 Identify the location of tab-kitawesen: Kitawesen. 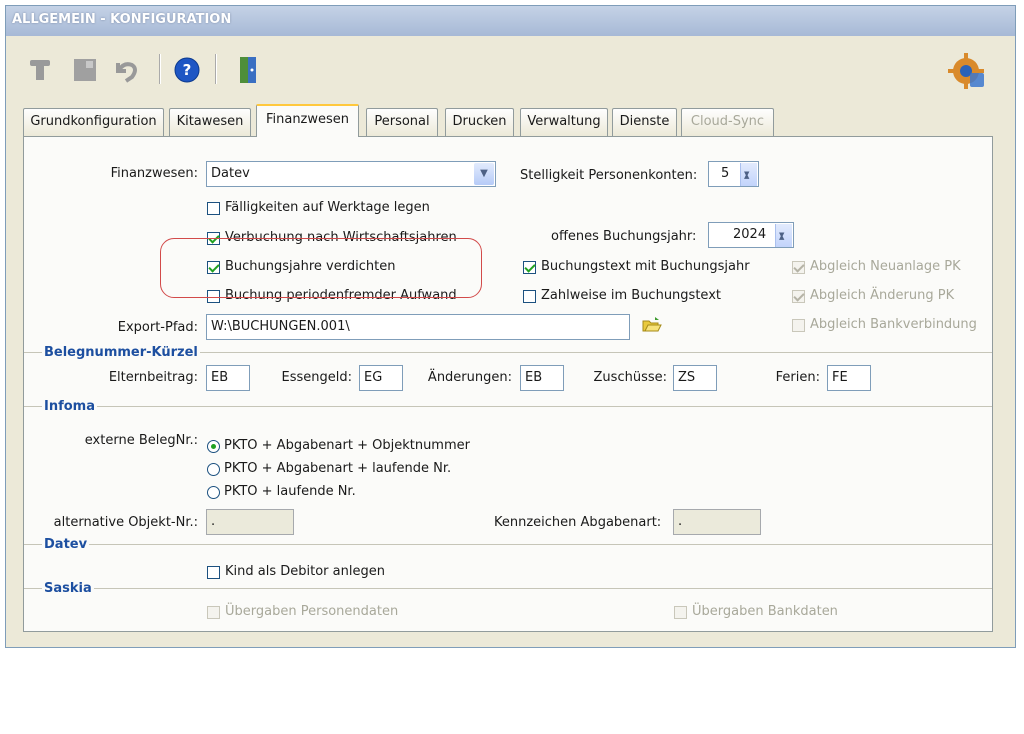
(210, 122).